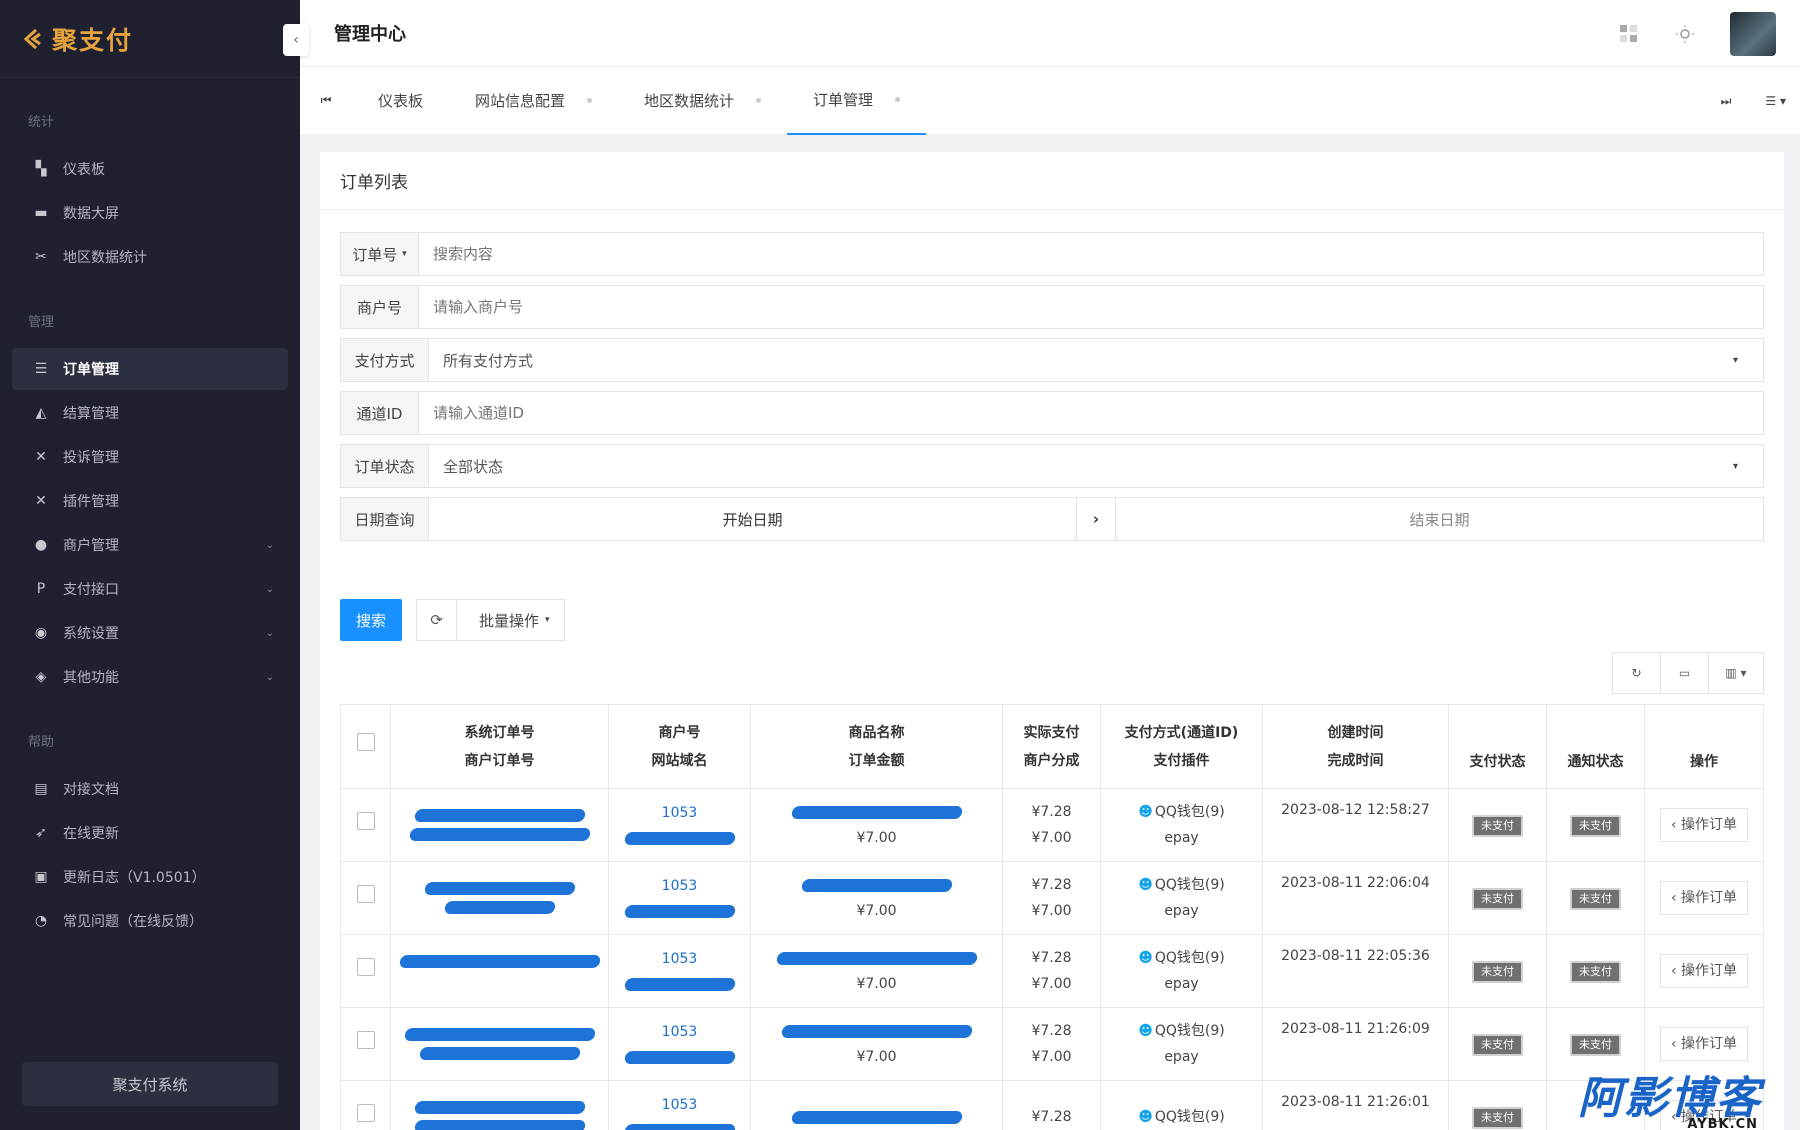  I want to click on tab-item: 地区数据统计, so click(702, 101).